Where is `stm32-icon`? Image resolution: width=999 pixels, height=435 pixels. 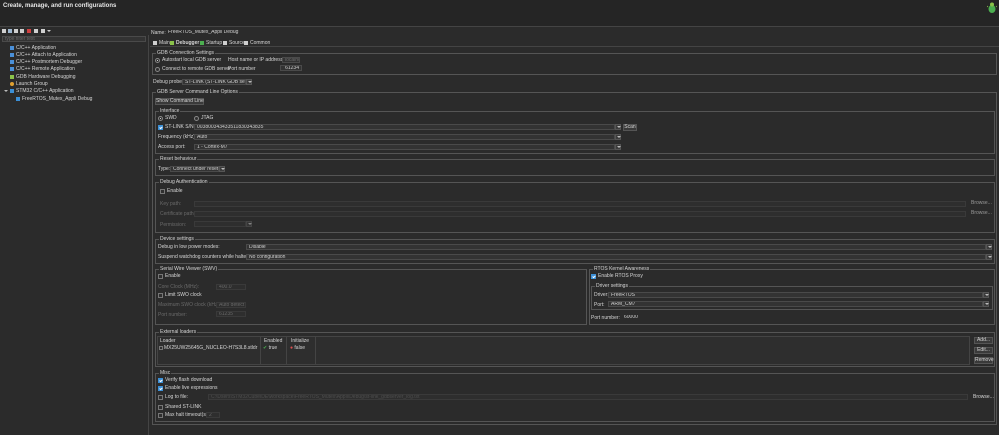 stm32-icon is located at coordinates (18, 99).